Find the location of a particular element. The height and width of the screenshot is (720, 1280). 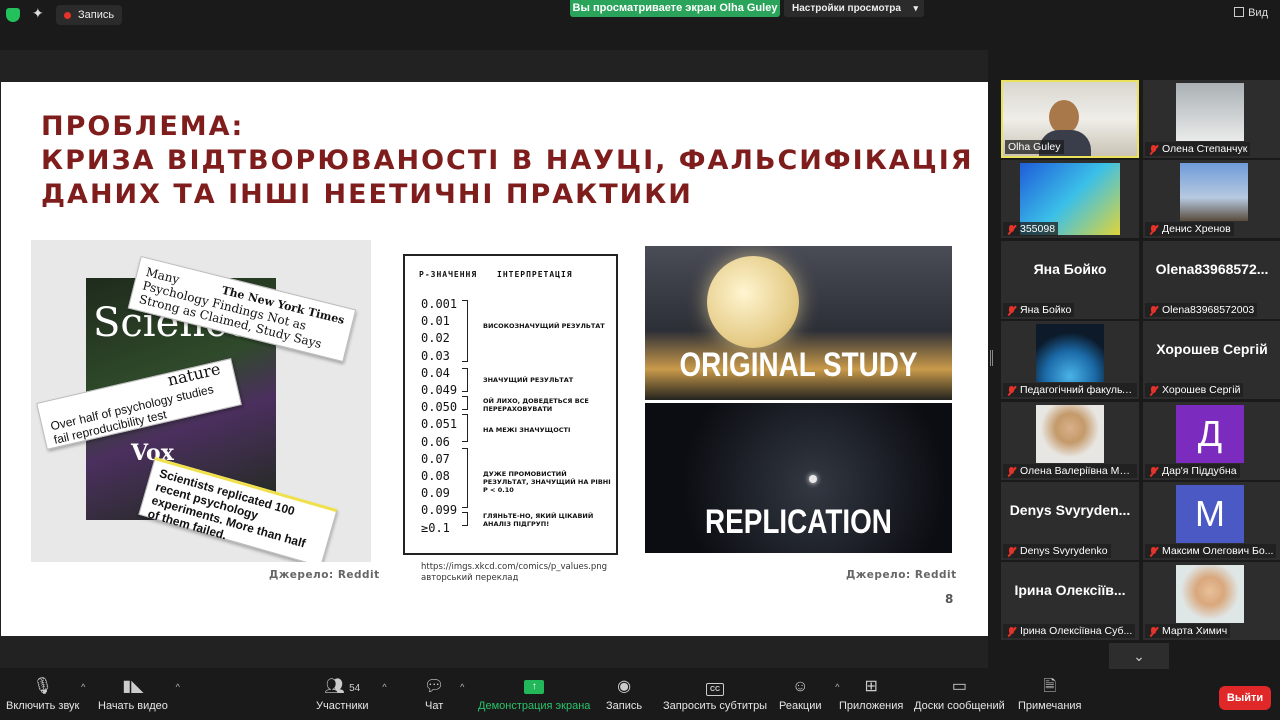

request-captions-button: CC Запросить субтитры is located at coordinates (715, 695).